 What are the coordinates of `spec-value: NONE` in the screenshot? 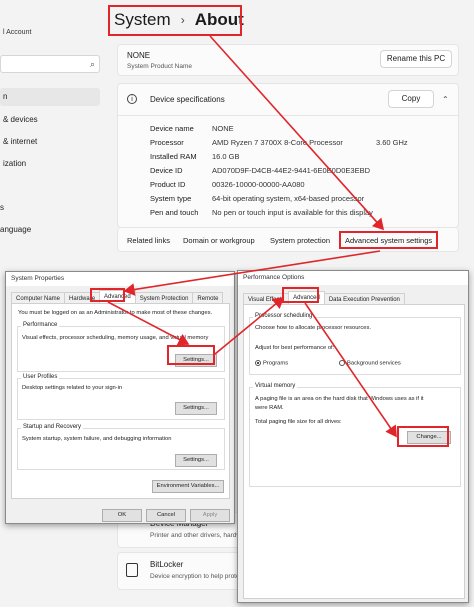 It's located at (223, 128).